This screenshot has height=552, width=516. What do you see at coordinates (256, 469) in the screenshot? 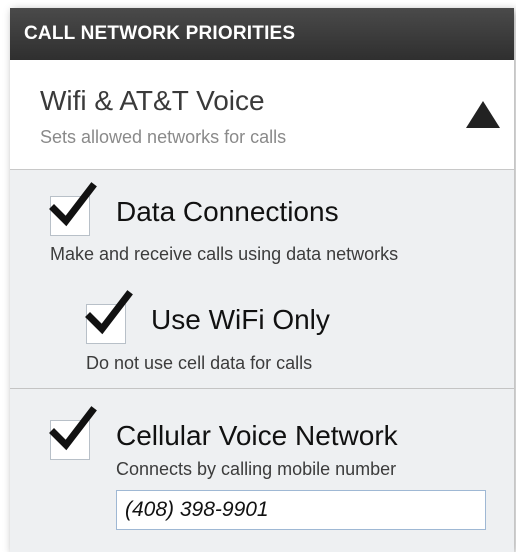
I see `cellular-voice-description: Connects by calling mobile number` at bounding box center [256, 469].